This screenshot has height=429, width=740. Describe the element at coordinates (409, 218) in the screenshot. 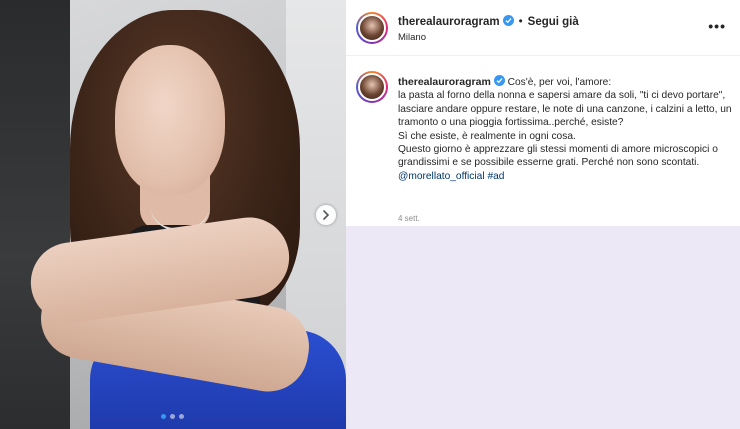

I see `post-timestamp: 4 sett.` at that location.